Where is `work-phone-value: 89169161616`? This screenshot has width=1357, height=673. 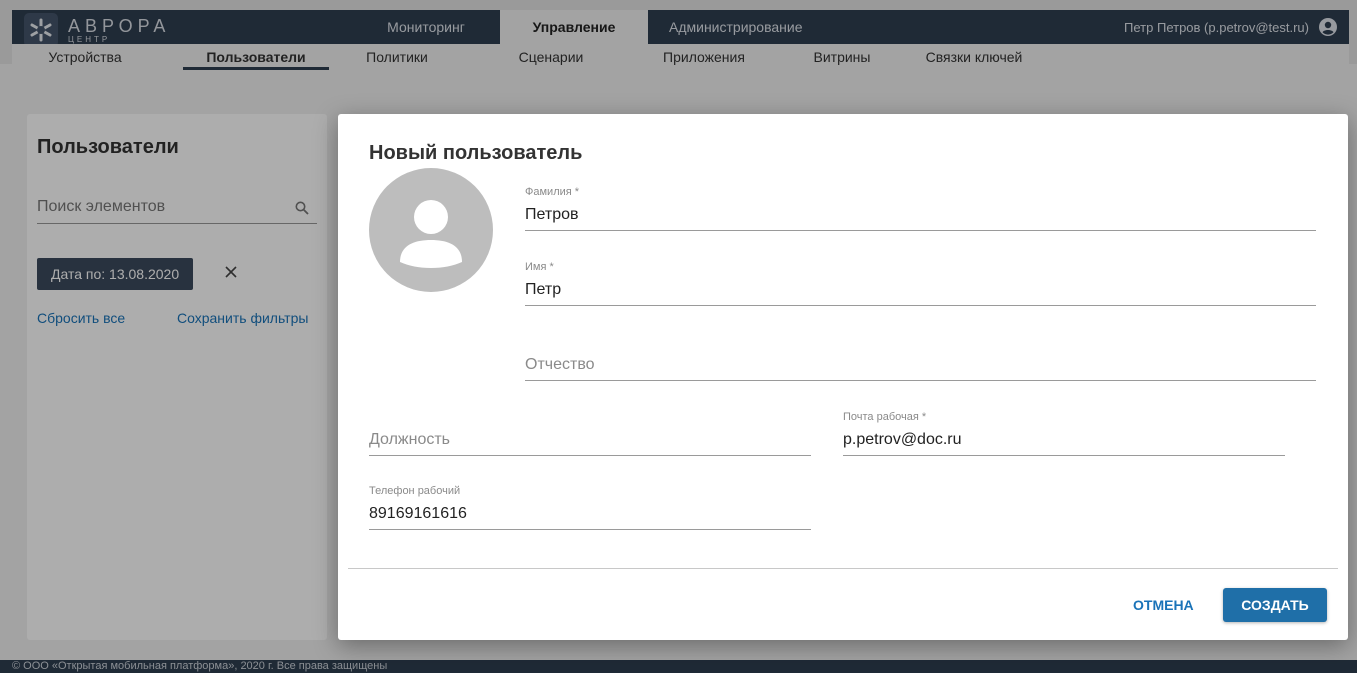
work-phone-value: 89169161616 is located at coordinates (418, 513).